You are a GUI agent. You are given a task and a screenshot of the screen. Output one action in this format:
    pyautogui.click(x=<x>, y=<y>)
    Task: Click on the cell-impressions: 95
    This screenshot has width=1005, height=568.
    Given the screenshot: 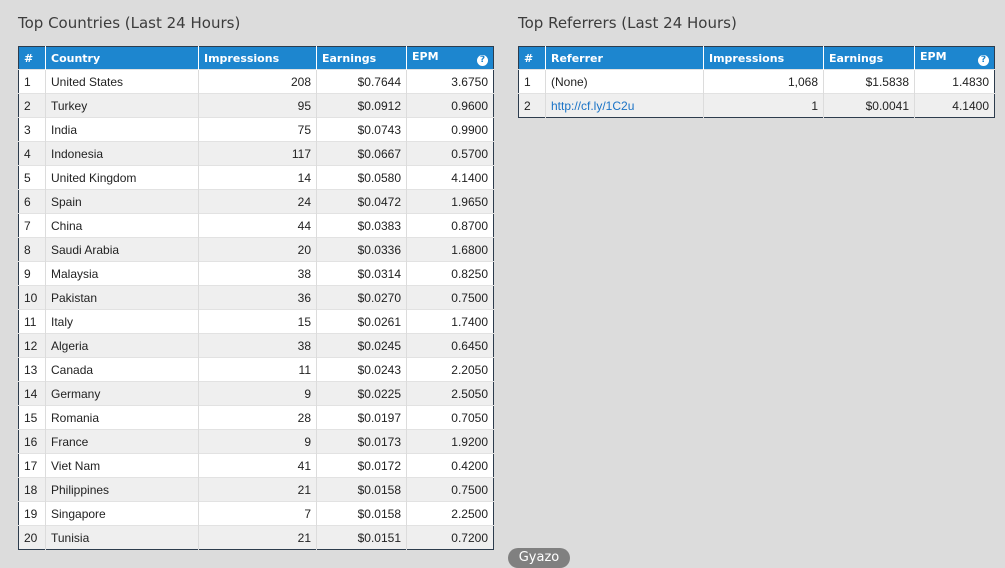 What is the action you would take?
    pyautogui.click(x=257, y=105)
    